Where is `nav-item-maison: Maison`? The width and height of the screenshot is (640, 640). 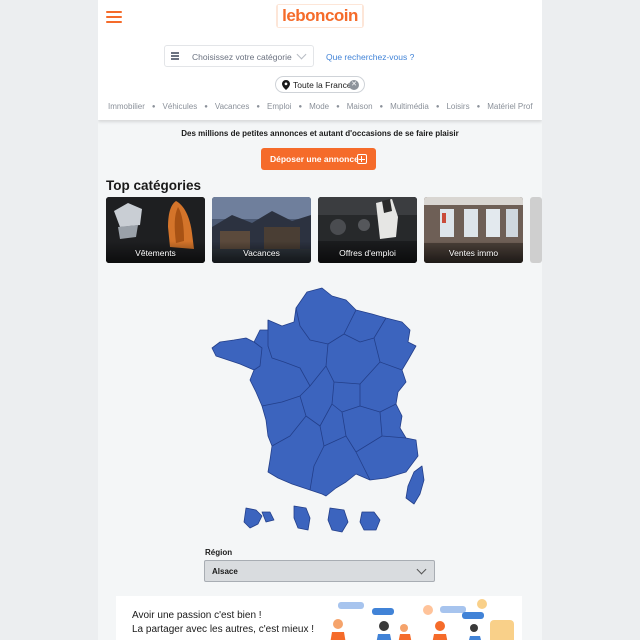 nav-item-maison: Maison is located at coordinates (360, 106).